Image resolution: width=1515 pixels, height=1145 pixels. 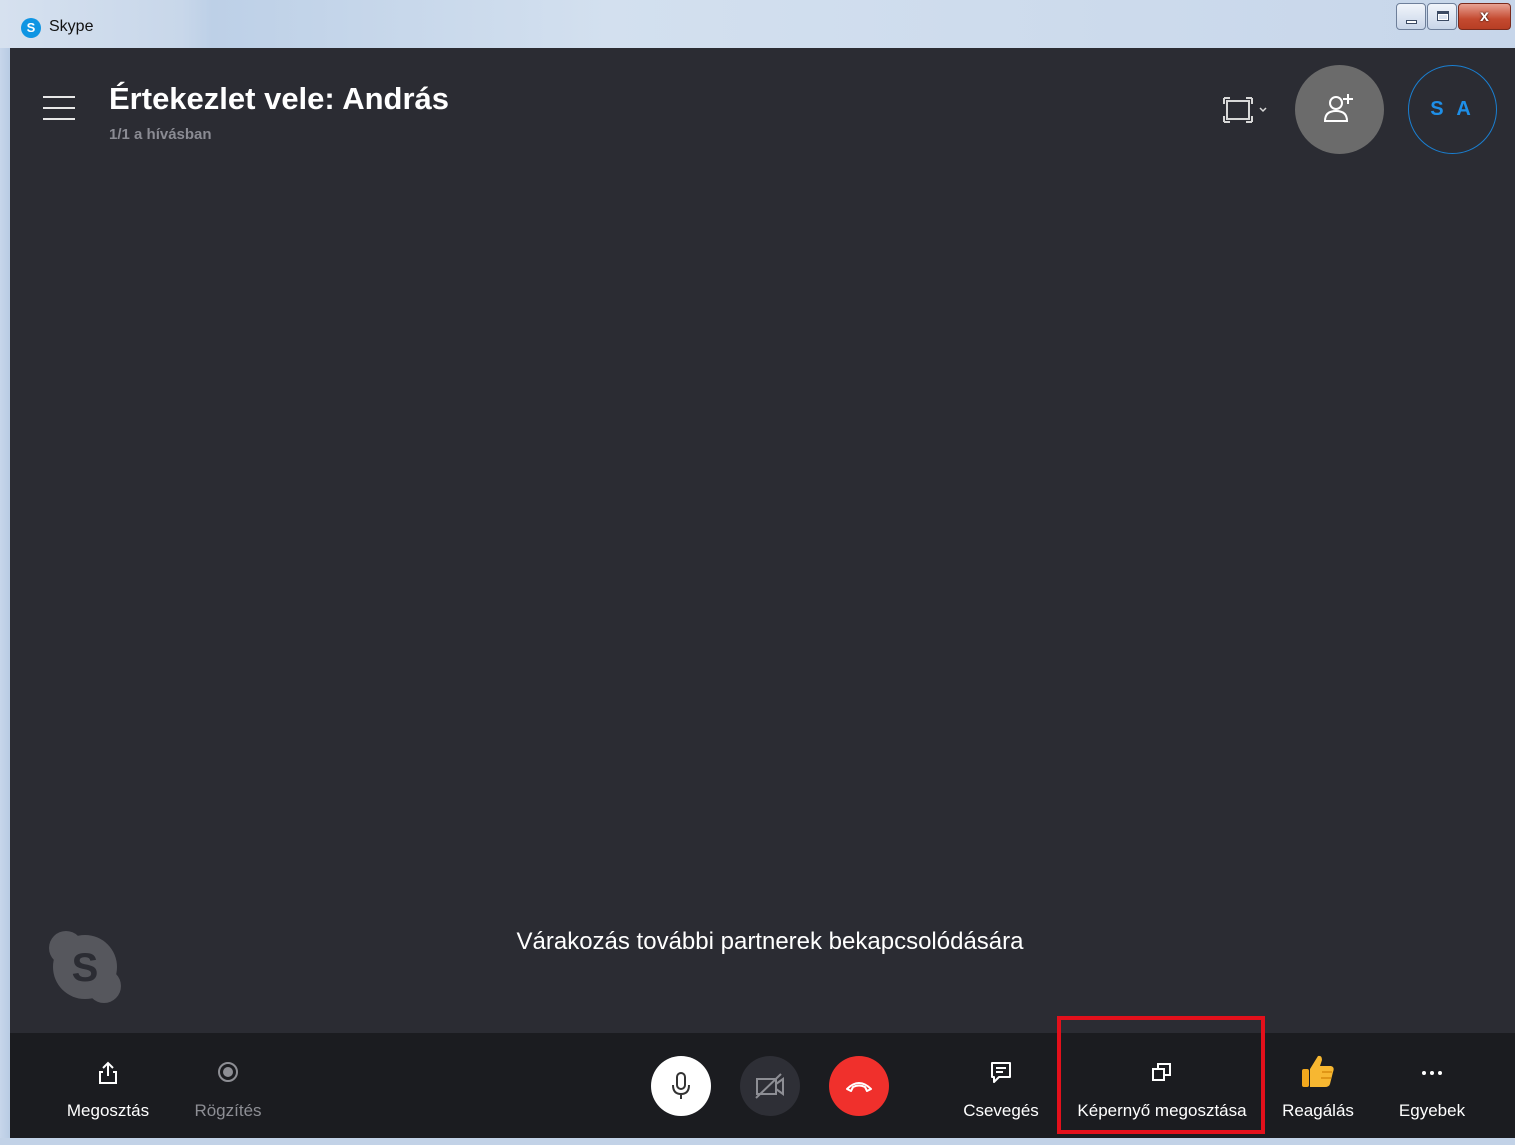 What do you see at coordinates (31, 28) in the screenshot?
I see `skype-logo-icon: S` at bounding box center [31, 28].